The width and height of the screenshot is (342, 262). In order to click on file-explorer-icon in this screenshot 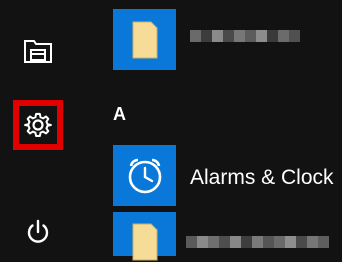, I will do `click(38, 51)`.